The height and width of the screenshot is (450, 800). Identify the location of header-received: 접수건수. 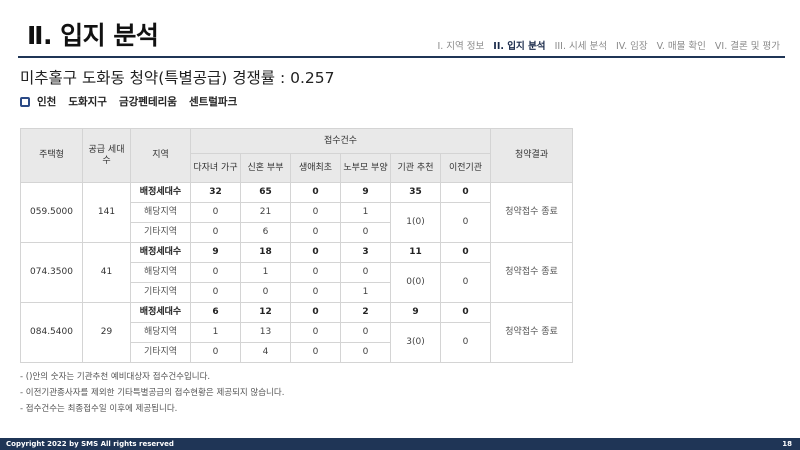
(340, 141).